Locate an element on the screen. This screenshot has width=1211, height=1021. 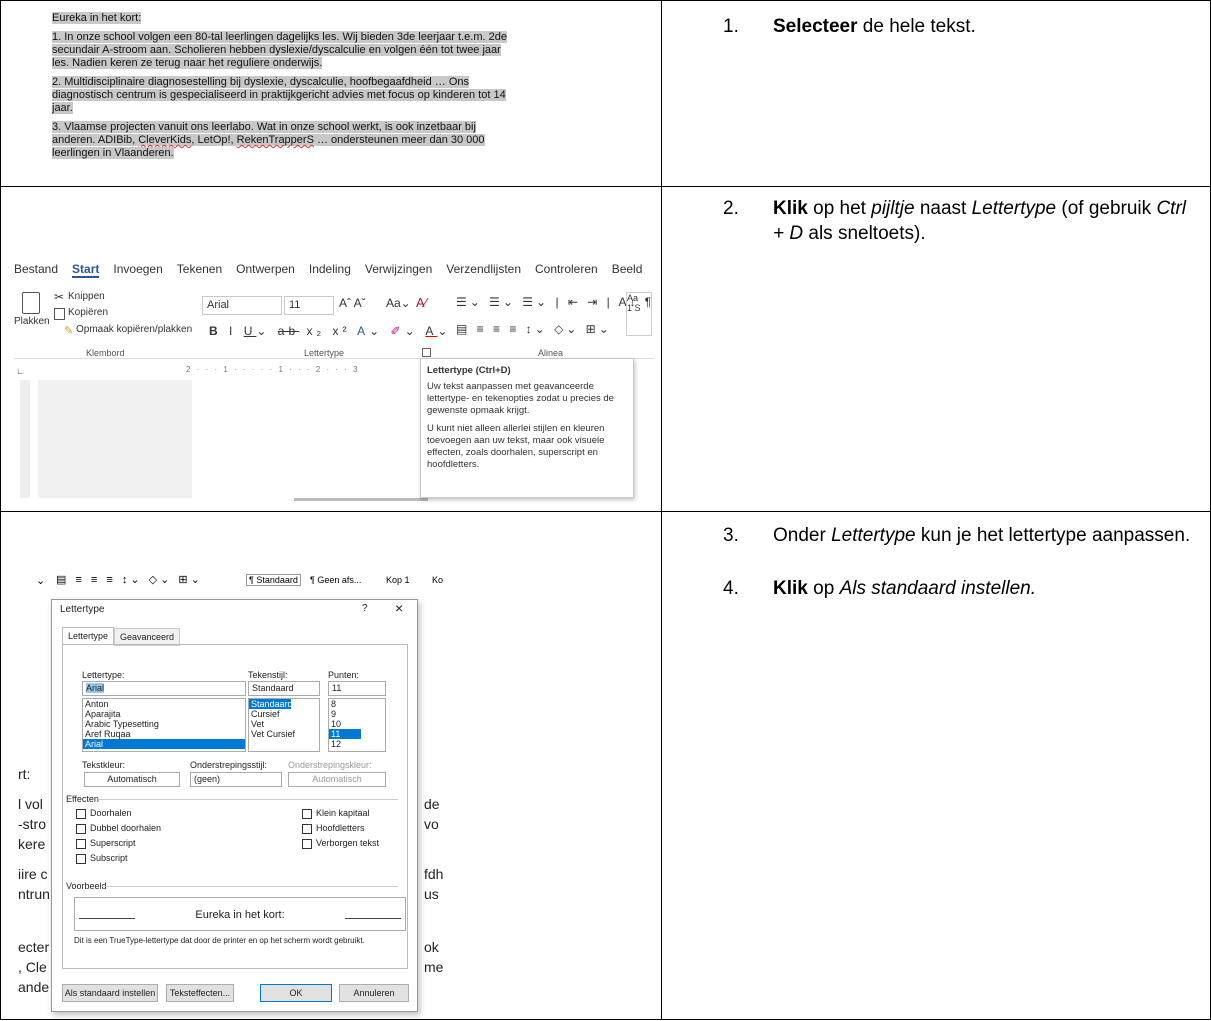
help-button: ? is located at coordinates (365, 608).